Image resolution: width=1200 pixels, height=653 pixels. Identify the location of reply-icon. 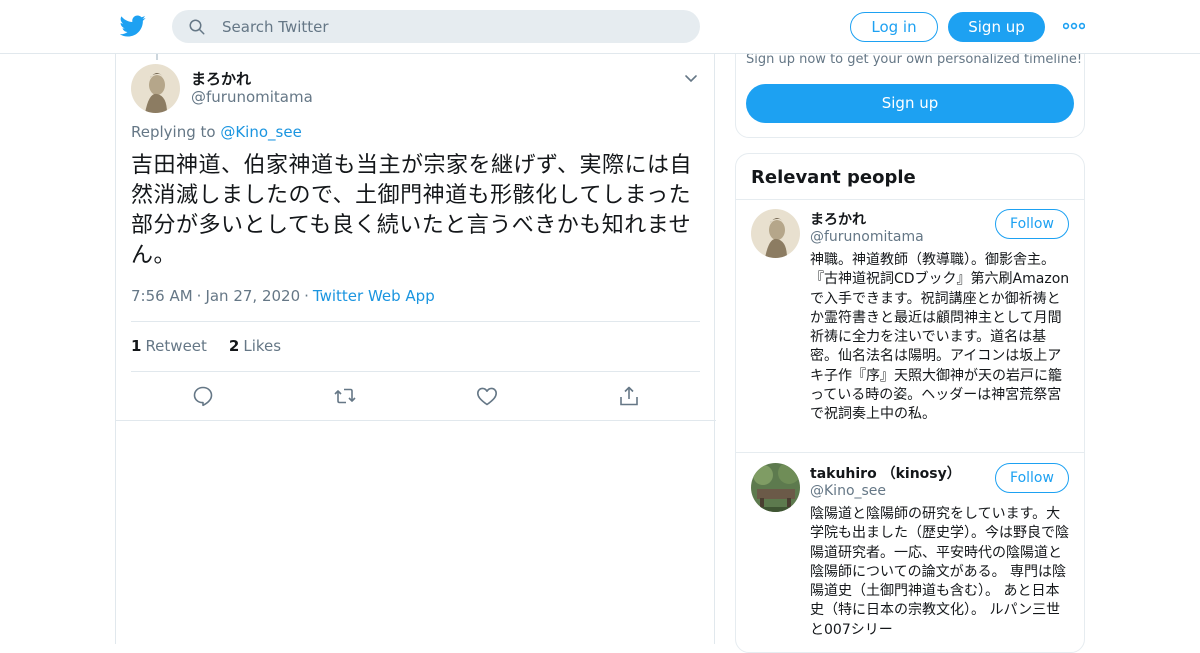
(203, 396).